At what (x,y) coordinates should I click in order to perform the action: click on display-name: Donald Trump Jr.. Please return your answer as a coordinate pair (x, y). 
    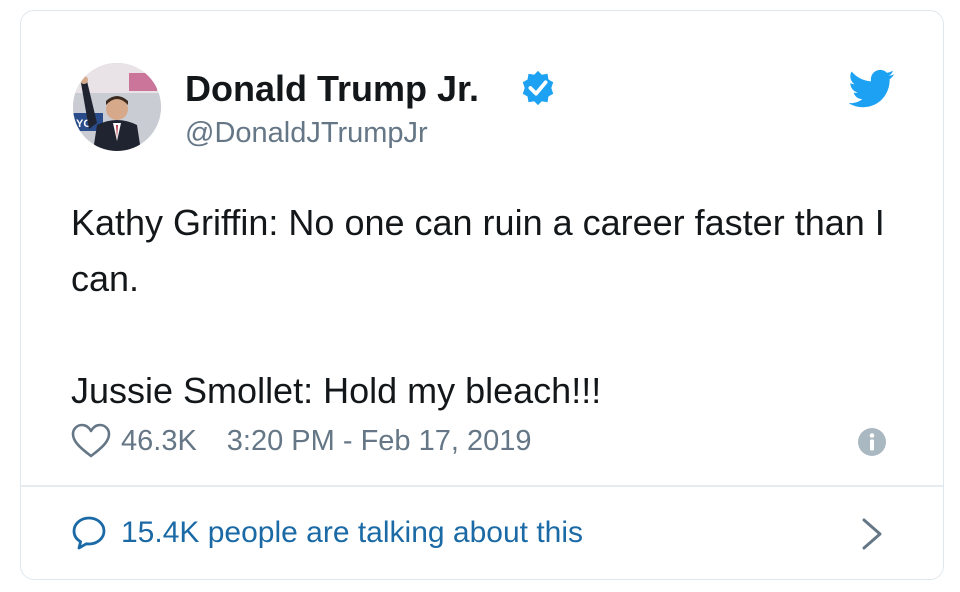
    Looking at the image, I should click on (332, 89).